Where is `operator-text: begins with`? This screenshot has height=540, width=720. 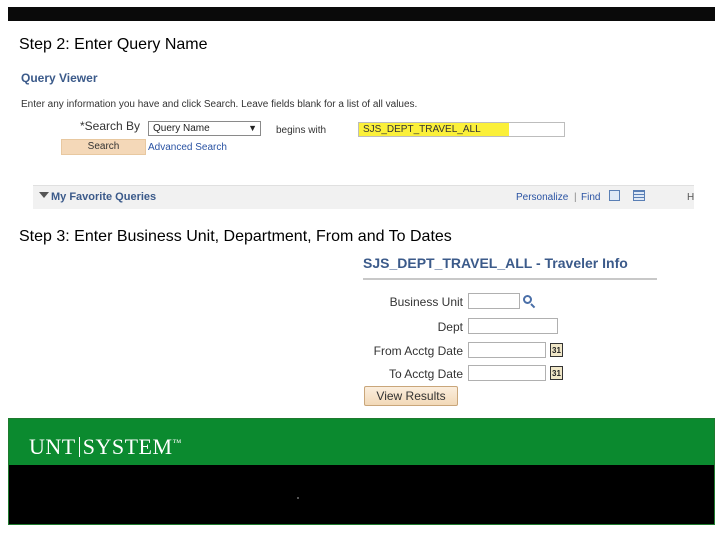 operator-text: begins with is located at coordinates (301, 130).